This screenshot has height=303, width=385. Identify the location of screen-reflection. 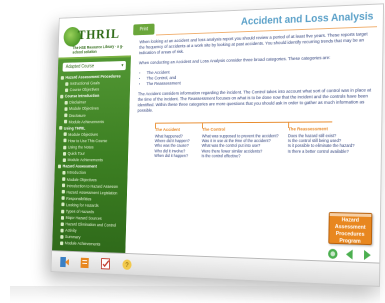
(195, 294).